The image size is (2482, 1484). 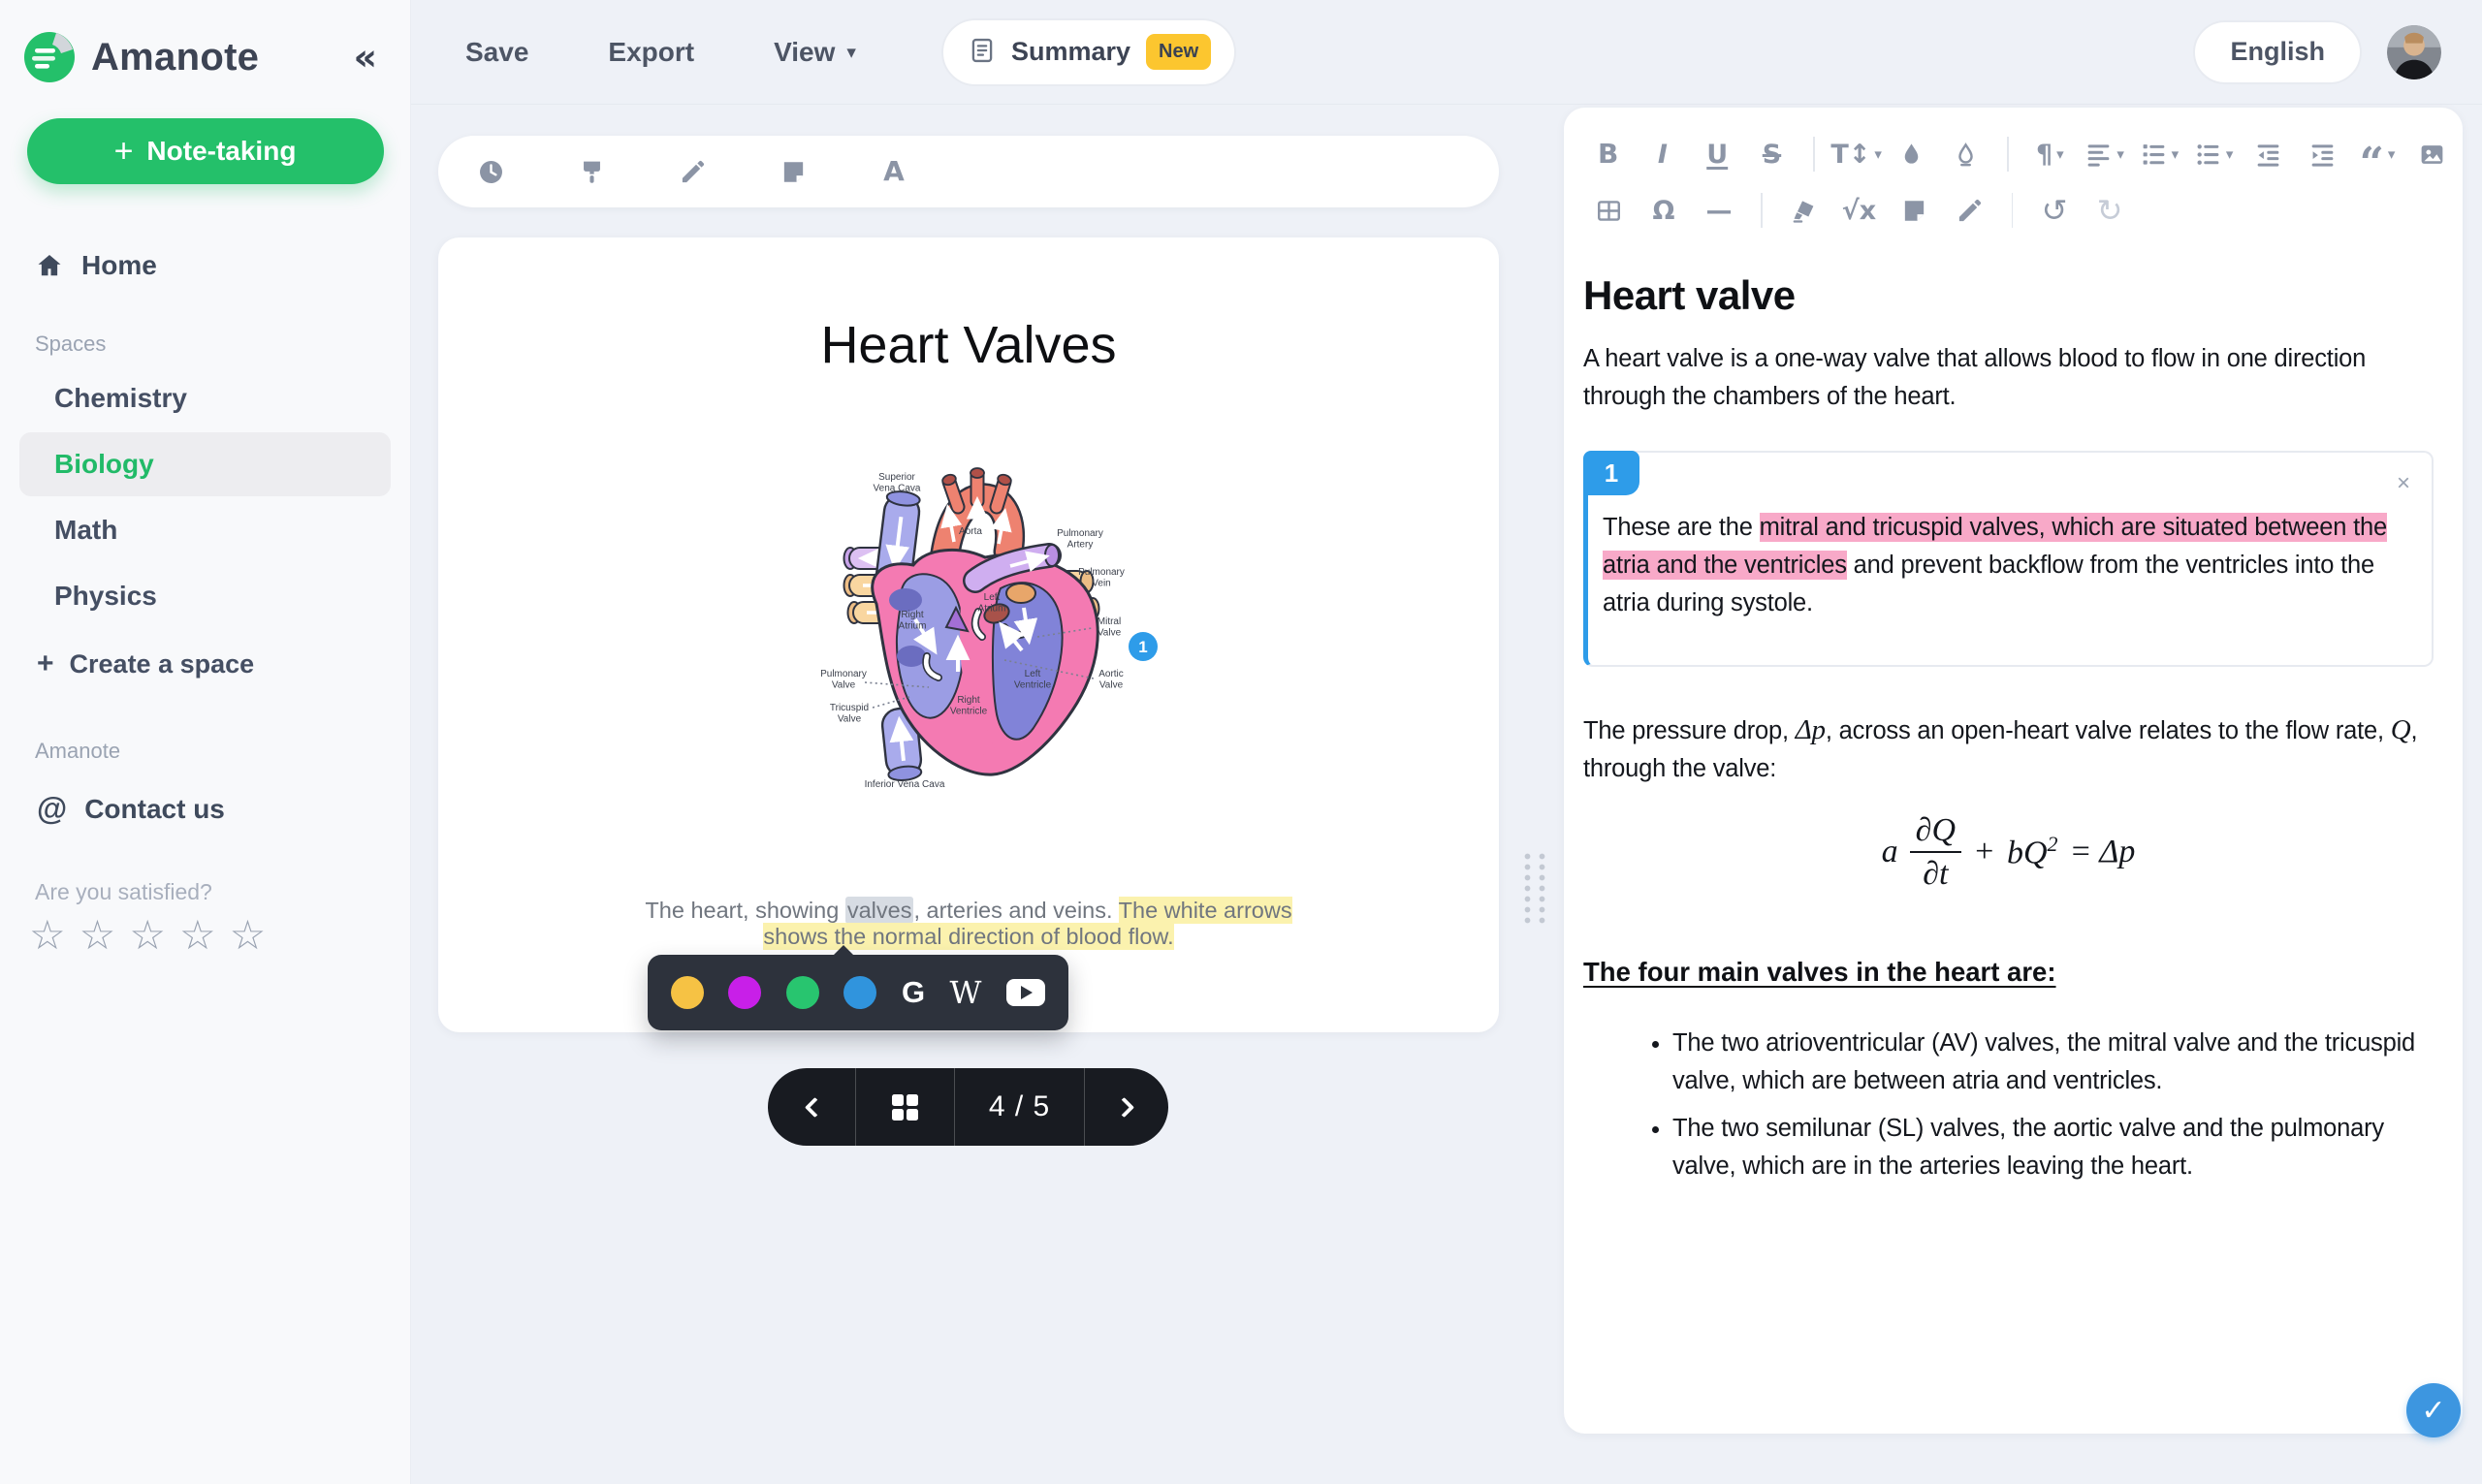 I want to click on underline-button: U, so click(x=1717, y=154).